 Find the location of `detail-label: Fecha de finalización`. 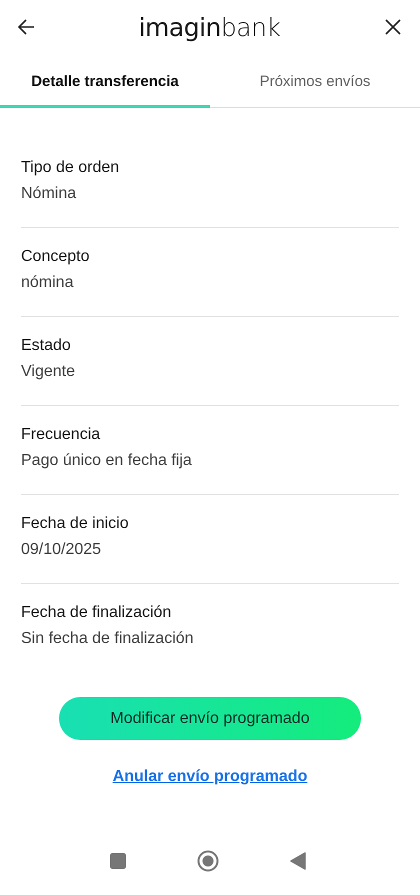

detail-label: Fecha de finalización is located at coordinates (96, 613).